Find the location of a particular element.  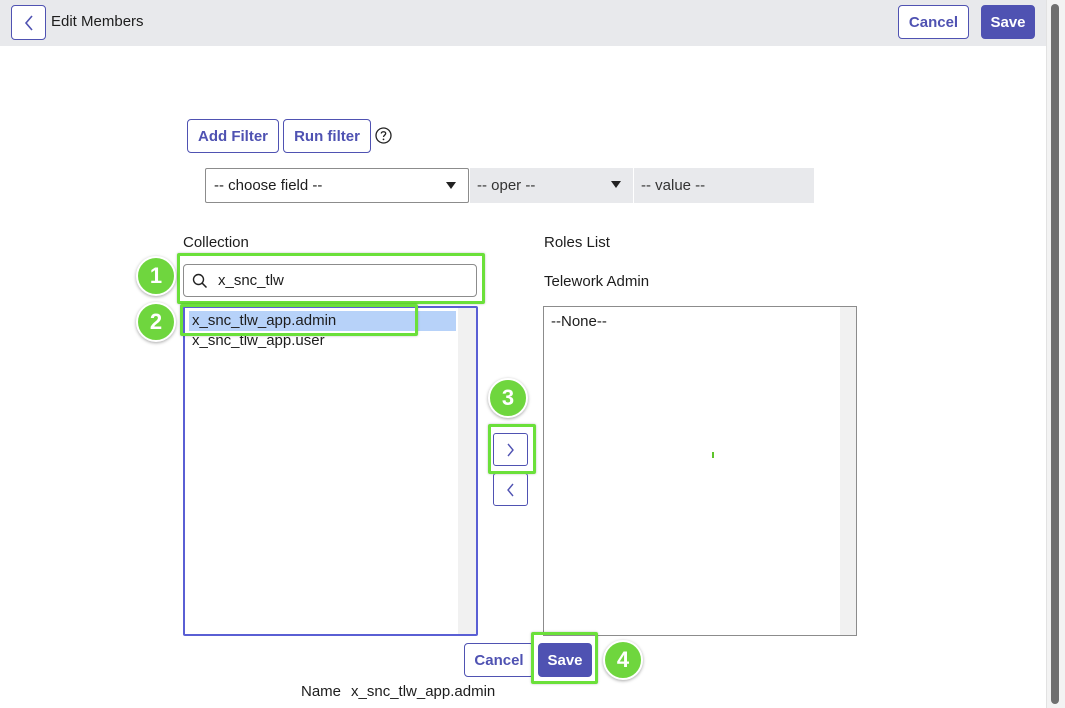

add-to-roles-button is located at coordinates (510, 449).